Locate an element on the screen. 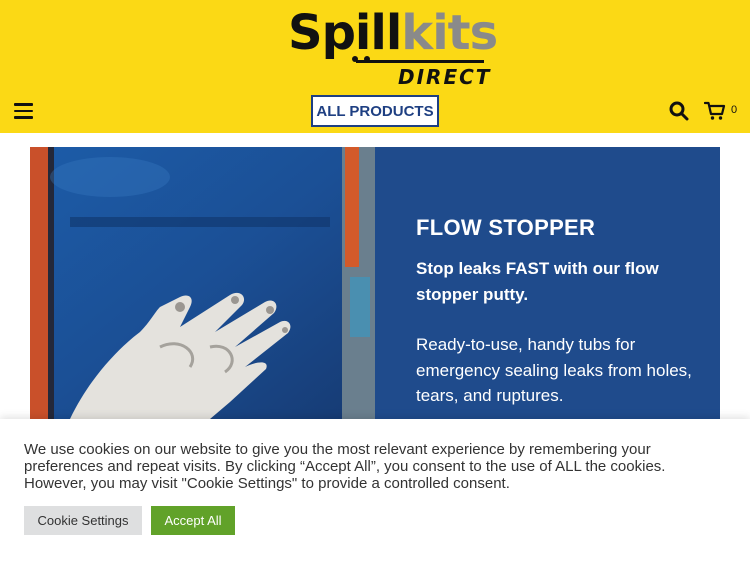  cart-icon is located at coordinates (715, 111).